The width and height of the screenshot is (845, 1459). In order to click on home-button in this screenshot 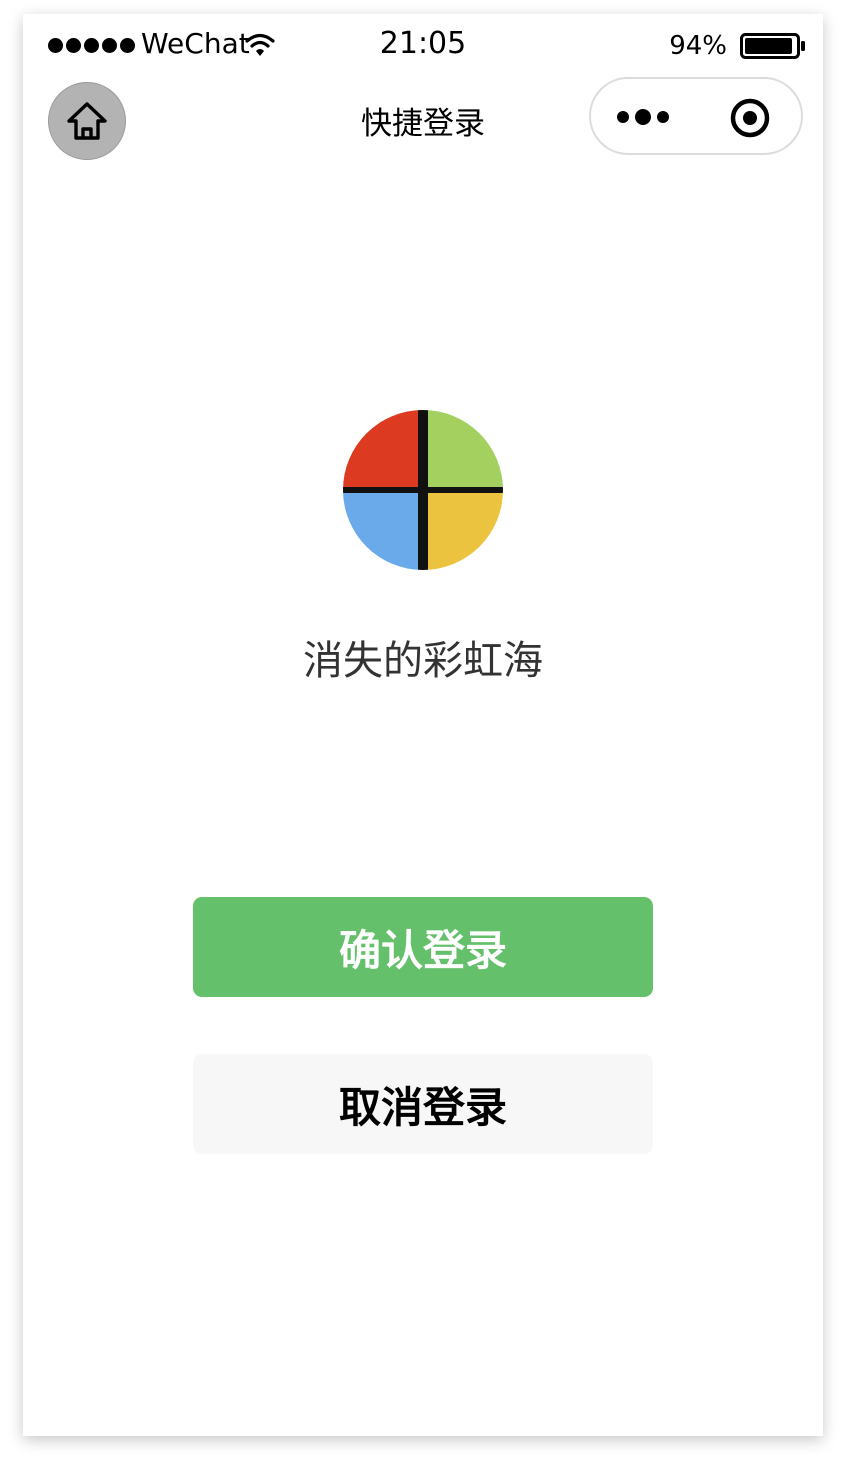, I will do `click(87, 121)`.